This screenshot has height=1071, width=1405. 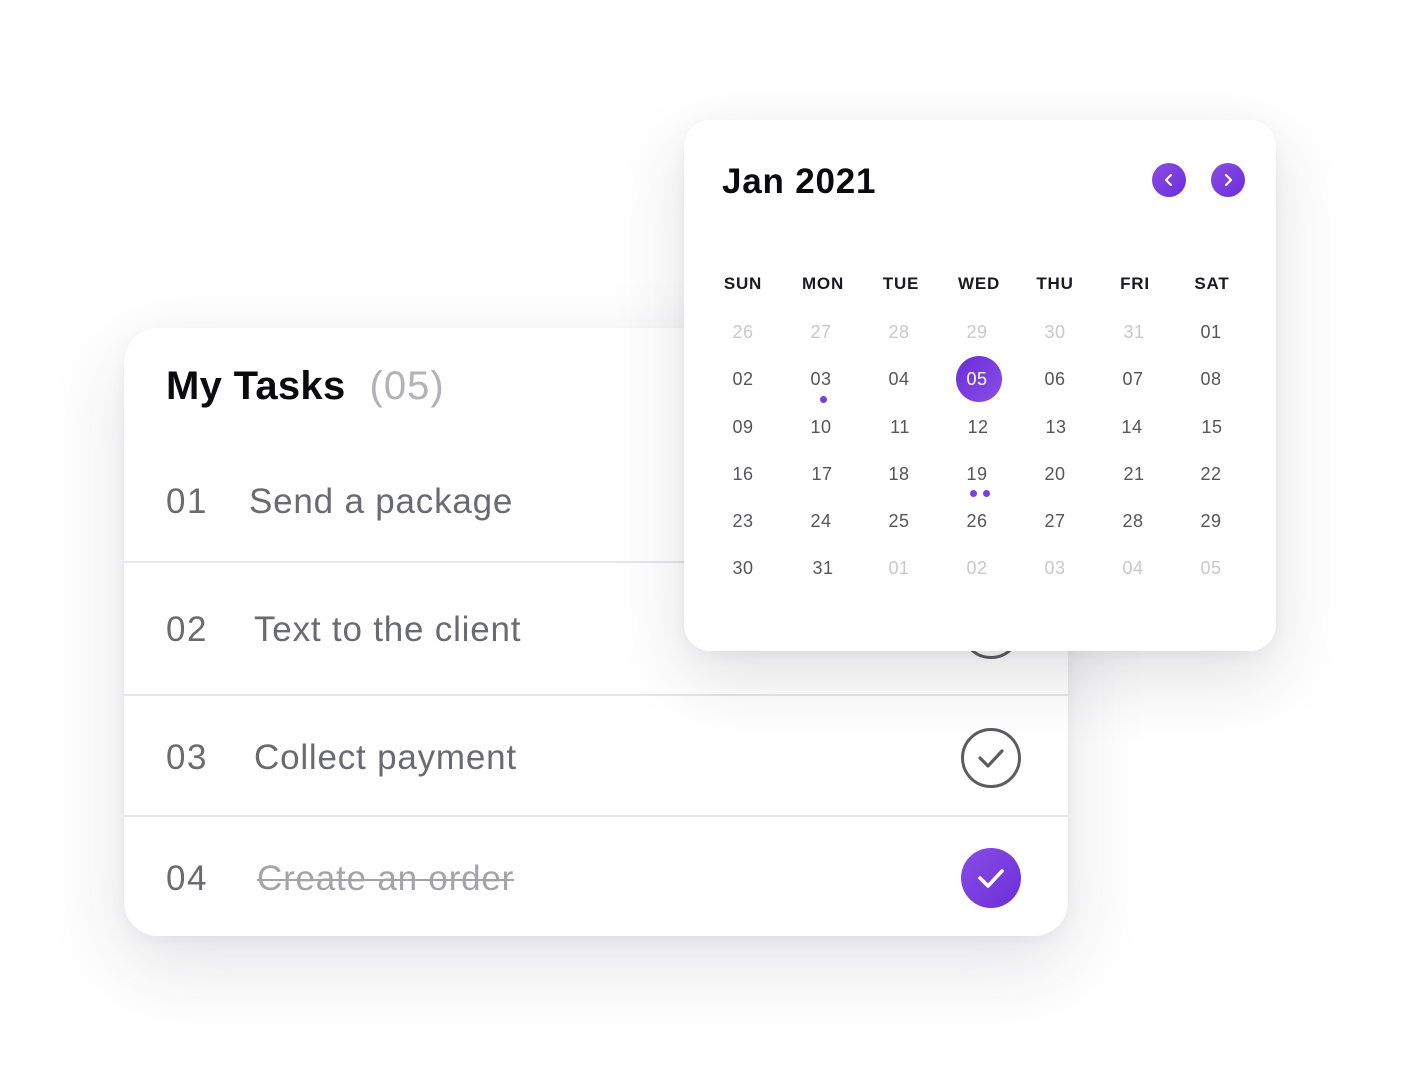 What do you see at coordinates (381, 501) in the screenshot?
I see `task-label: Send a package` at bounding box center [381, 501].